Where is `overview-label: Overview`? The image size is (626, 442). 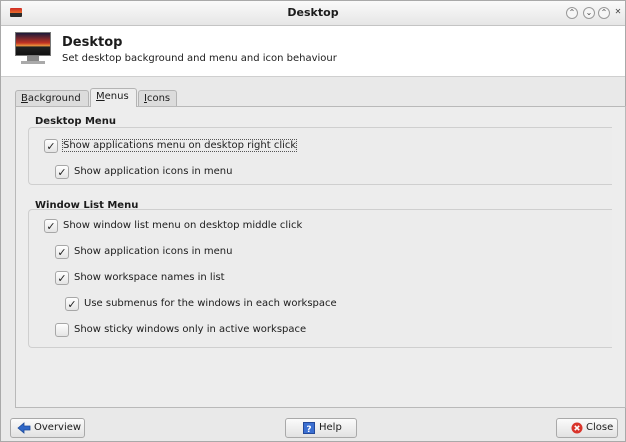
overview-label: Overview is located at coordinates (58, 427).